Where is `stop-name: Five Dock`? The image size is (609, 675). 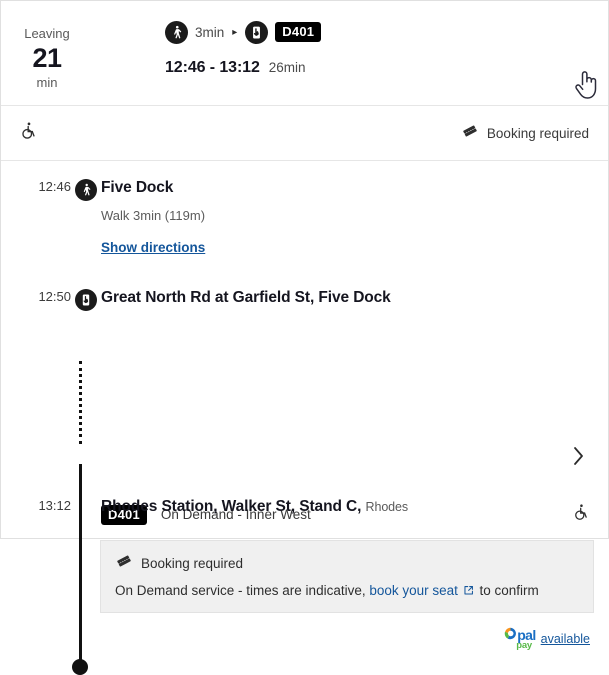 stop-name: Five Dock is located at coordinates (137, 187).